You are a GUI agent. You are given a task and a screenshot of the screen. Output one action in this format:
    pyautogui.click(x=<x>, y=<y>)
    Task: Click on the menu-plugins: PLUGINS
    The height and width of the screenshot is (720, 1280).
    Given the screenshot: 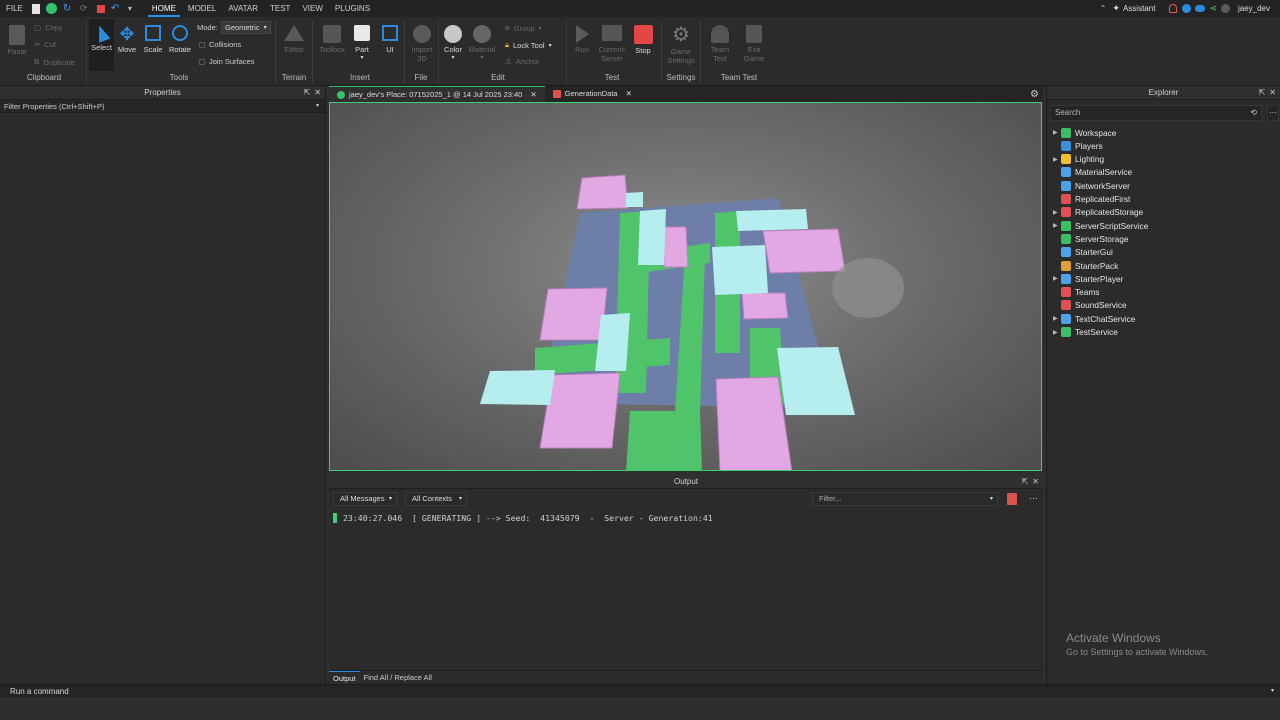 What is the action you would take?
    pyautogui.click(x=352, y=8)
    